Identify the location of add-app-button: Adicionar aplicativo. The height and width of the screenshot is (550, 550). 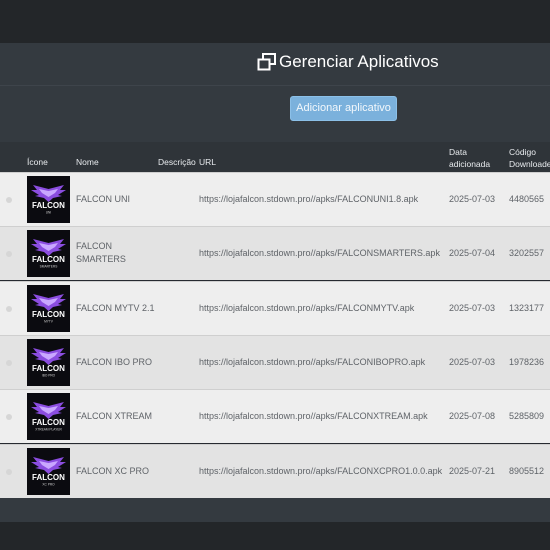
(343, 108).